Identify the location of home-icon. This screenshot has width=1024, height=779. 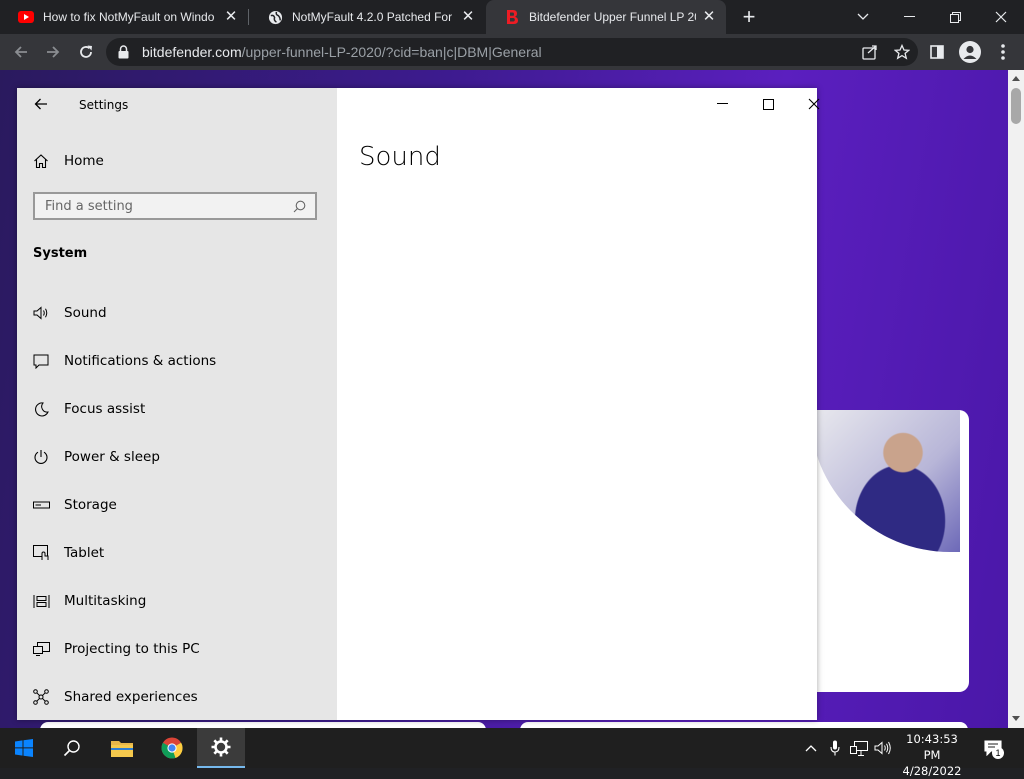
(42, 161).